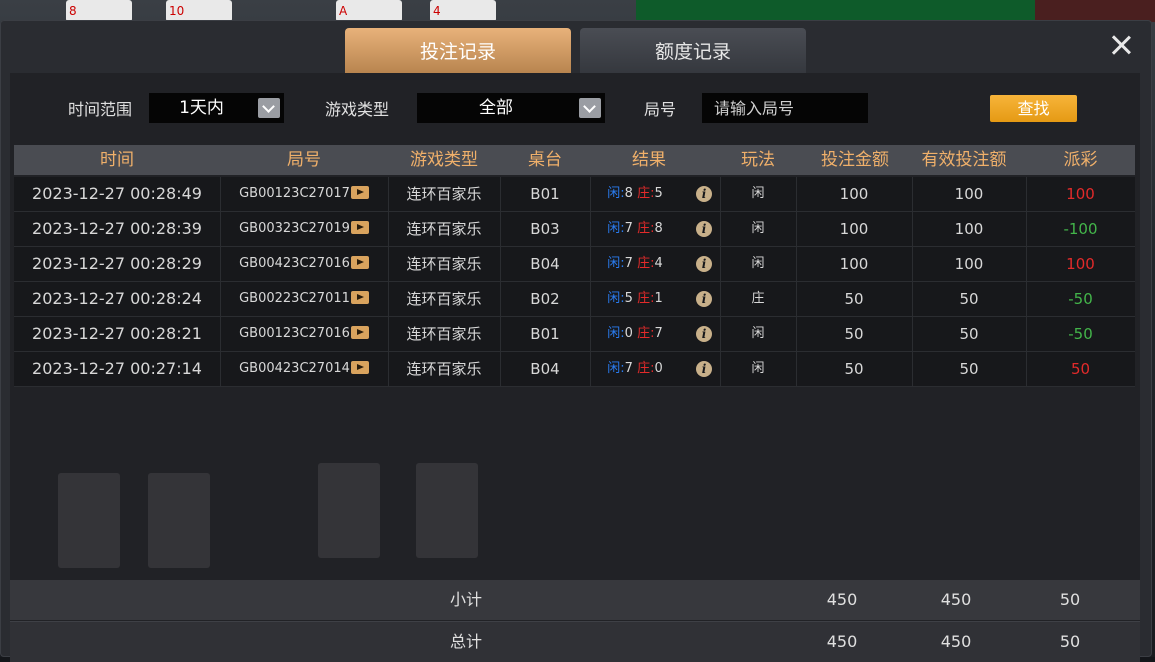 Image resolution: width=1155 pixels, height=662 pixels. Describe the element at coordinates (842, 641) in the screenshot. I see `total-bet: 450` at that location.